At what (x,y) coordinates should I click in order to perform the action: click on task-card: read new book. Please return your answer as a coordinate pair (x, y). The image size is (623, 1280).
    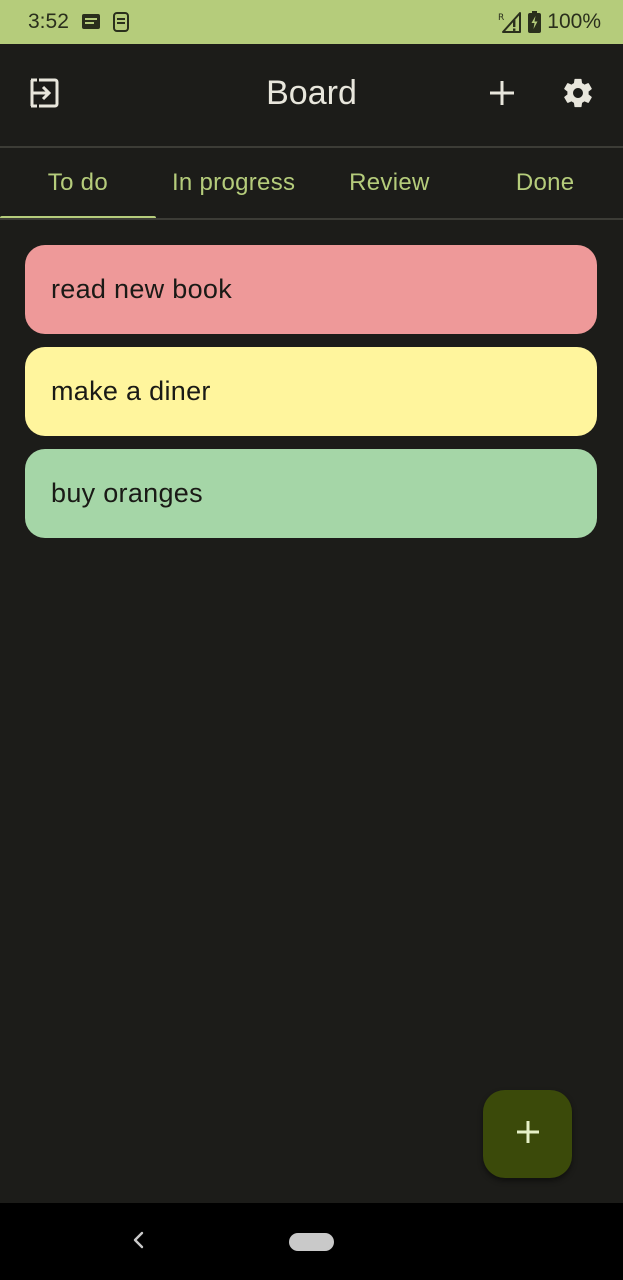
    Looking at the image, I should click on (311, 289).